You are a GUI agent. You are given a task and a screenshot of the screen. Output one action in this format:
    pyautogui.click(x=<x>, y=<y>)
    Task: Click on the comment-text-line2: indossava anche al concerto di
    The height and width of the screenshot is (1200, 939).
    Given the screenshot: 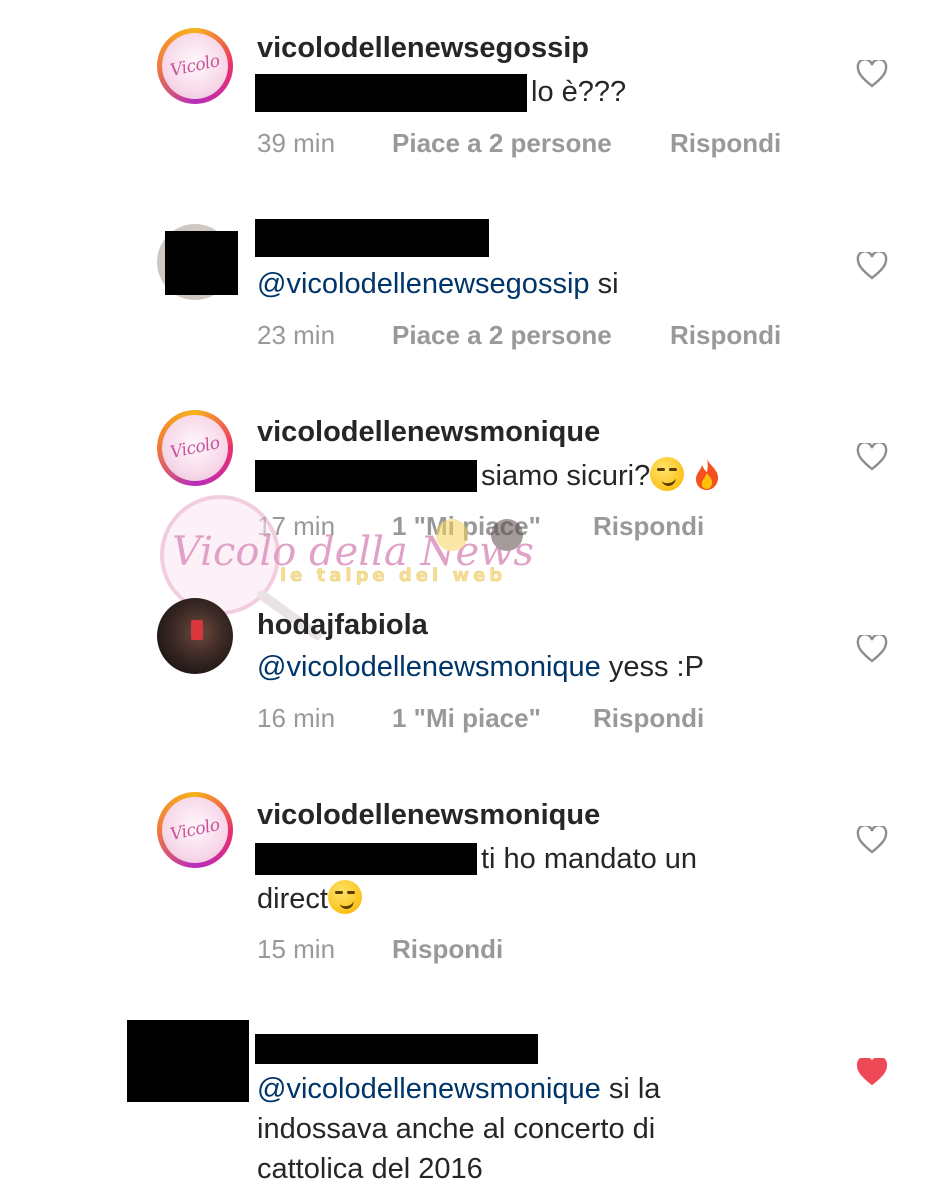 What is the action you would take?
    pyautogui.click(x=456, y=1129)
    